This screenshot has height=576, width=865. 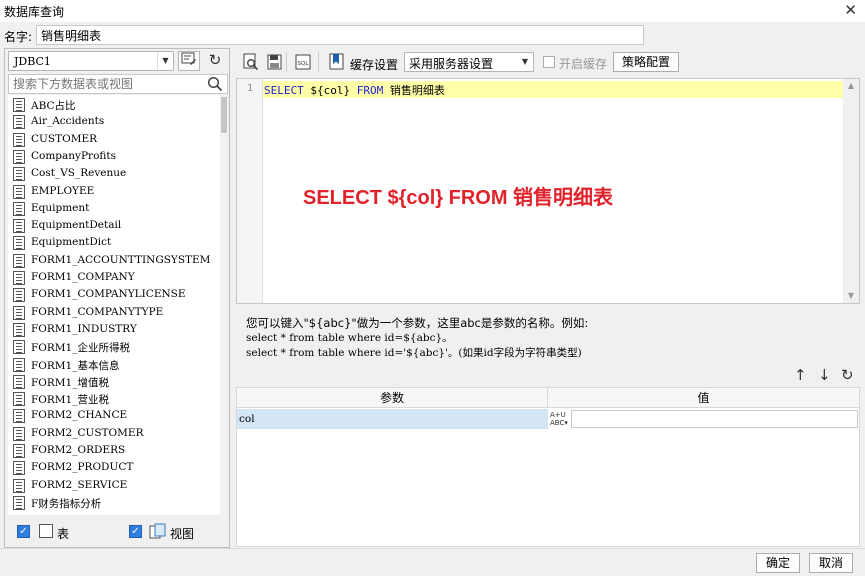 What do you see at coordinates (215, 84) in the screenshot?
I see `search-icon` at bounding box center [215, 84].